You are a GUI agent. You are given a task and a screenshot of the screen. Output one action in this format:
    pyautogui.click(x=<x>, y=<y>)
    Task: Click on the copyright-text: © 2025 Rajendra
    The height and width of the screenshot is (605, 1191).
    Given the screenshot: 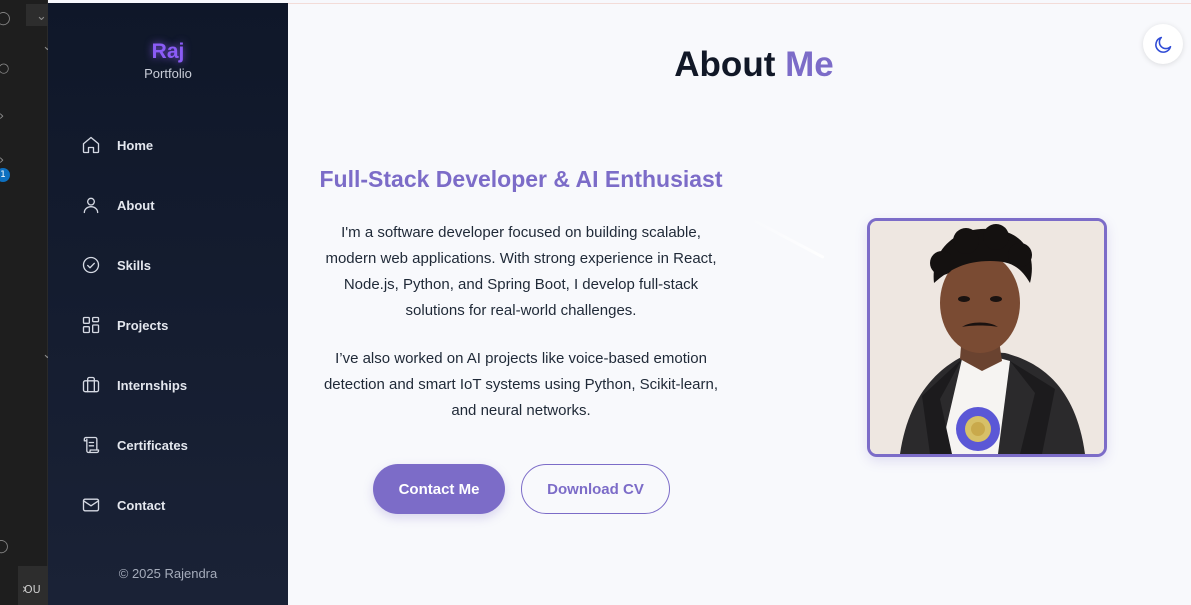 What is the action you would take?
    pyautogui.click(x=168, y=573)
    